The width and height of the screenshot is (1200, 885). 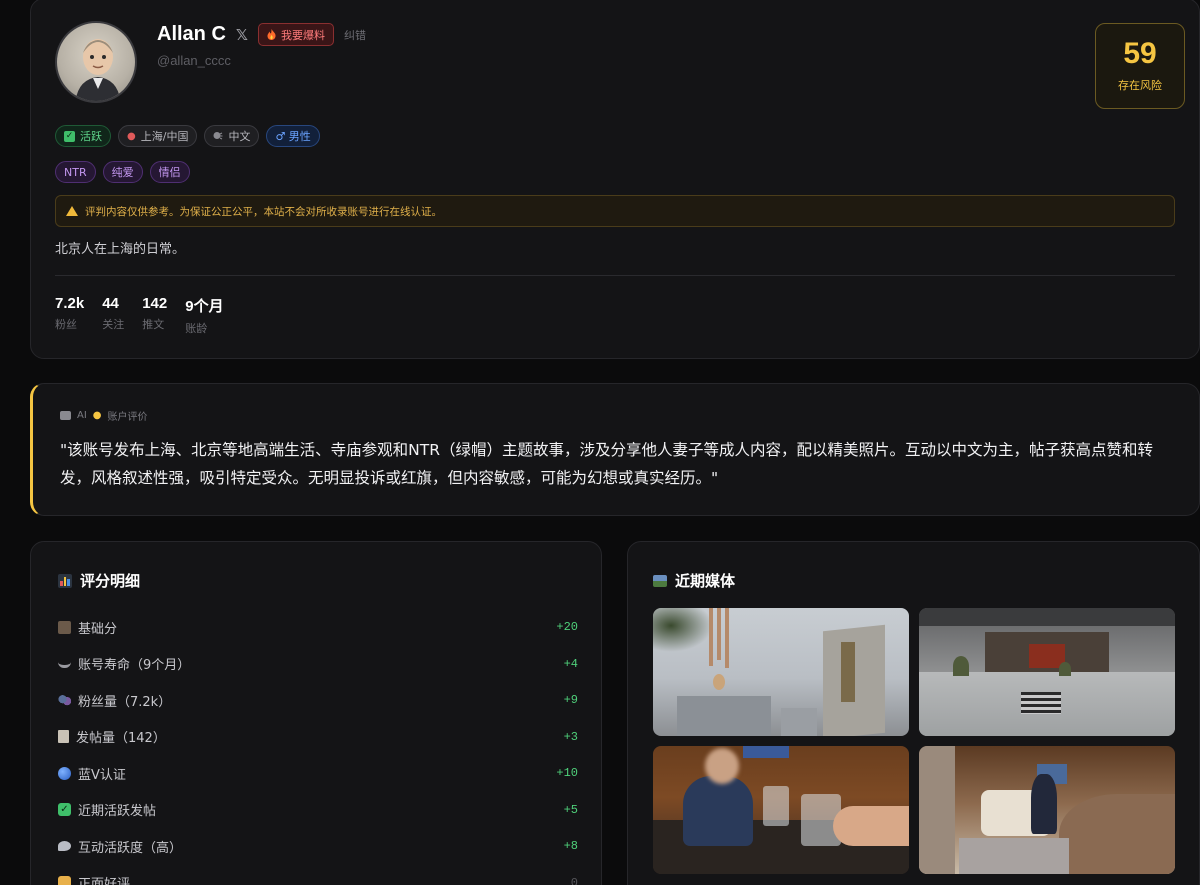 I want to click on score-breakdown-title: 评分明细, so click(x=99, y=580).